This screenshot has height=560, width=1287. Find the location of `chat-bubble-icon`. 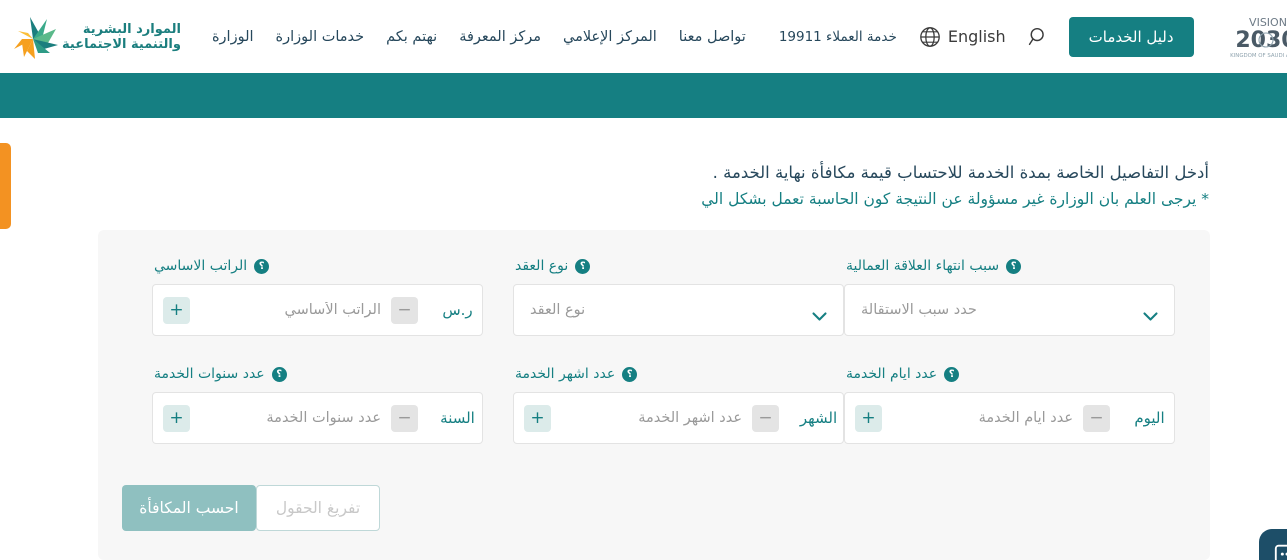

chat-bubble-icon is located at coordinates (1280, 550).